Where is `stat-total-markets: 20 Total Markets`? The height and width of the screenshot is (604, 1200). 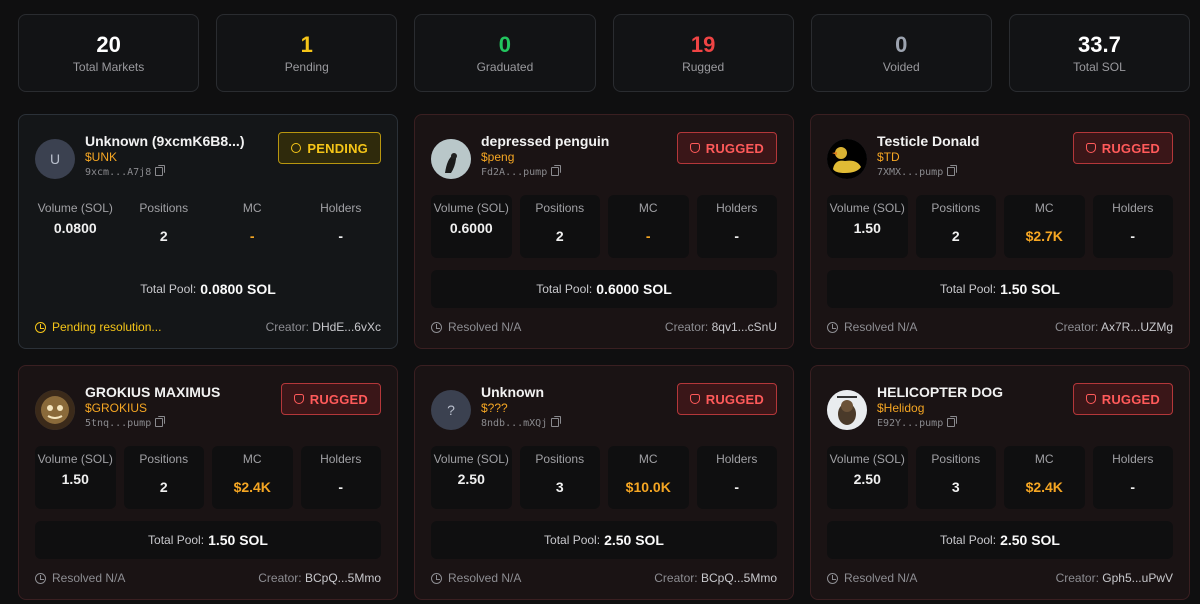
stat-total-markets: 20 Total Markets is located at coordinates (109, 53).